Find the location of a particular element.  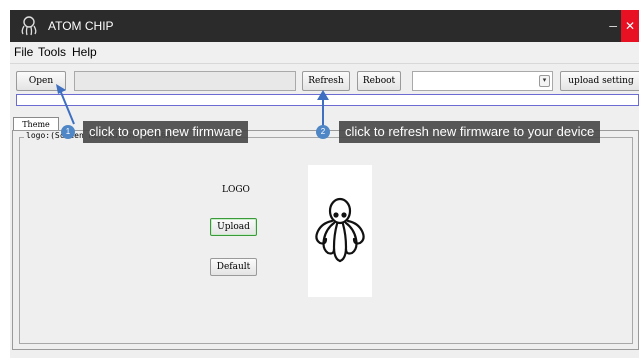

upload-logo-button: Upload is located at coordinates (233, 227).